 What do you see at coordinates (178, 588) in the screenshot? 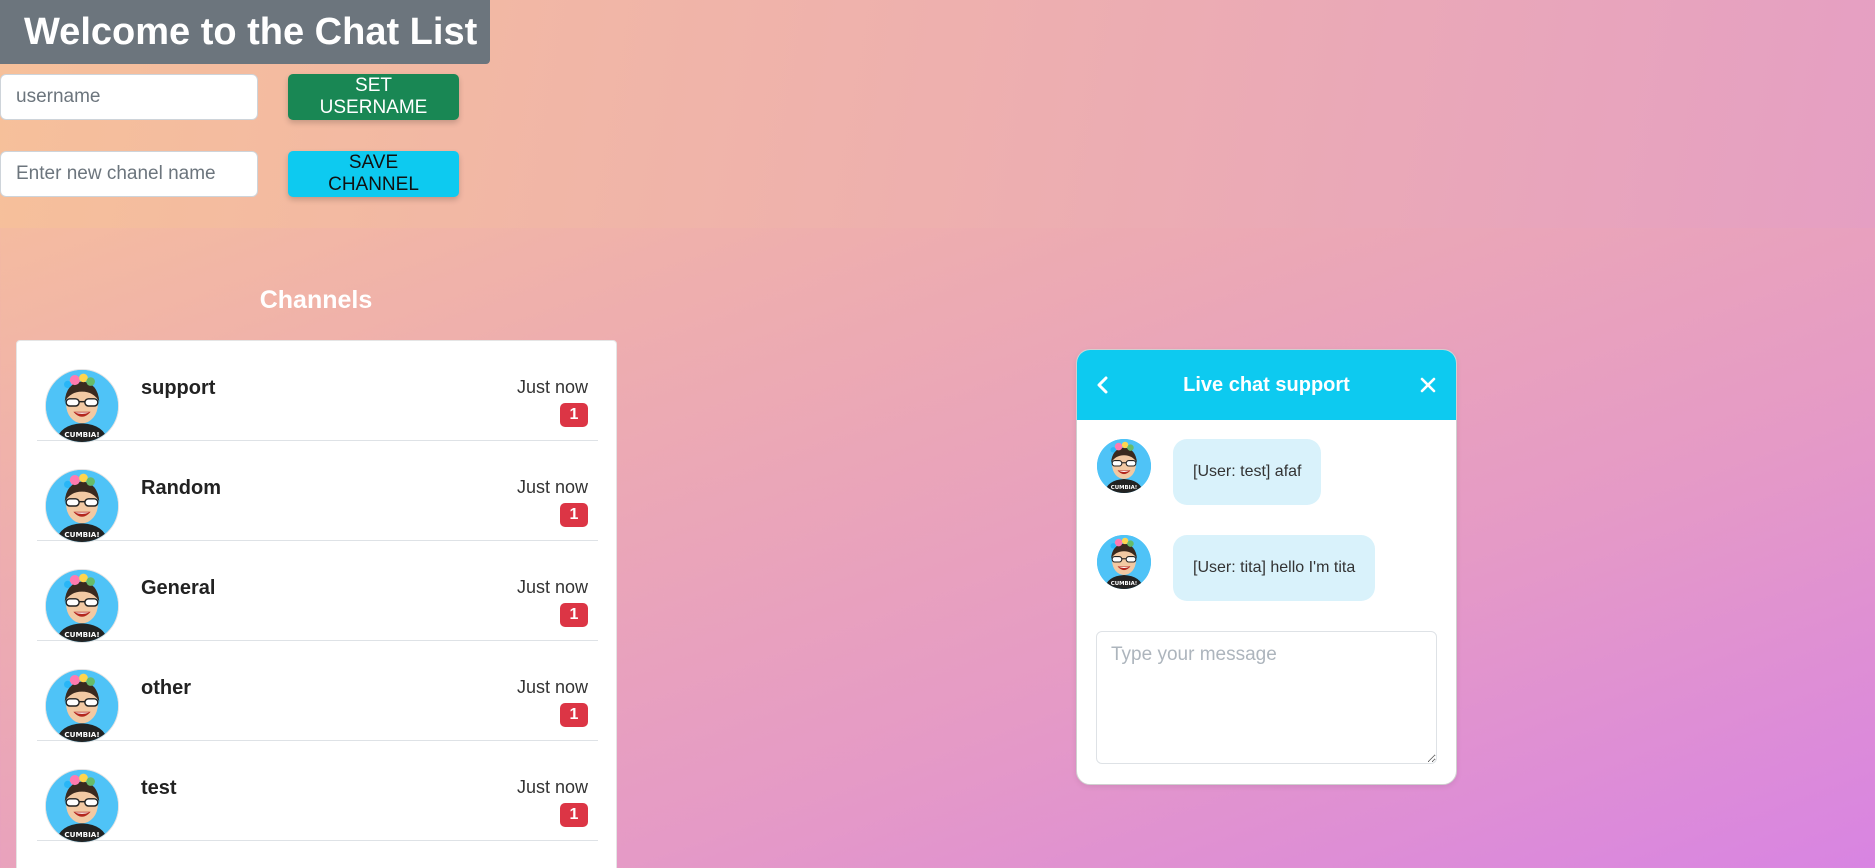
I see `channel-name: General` at bounding box center [178, 588].